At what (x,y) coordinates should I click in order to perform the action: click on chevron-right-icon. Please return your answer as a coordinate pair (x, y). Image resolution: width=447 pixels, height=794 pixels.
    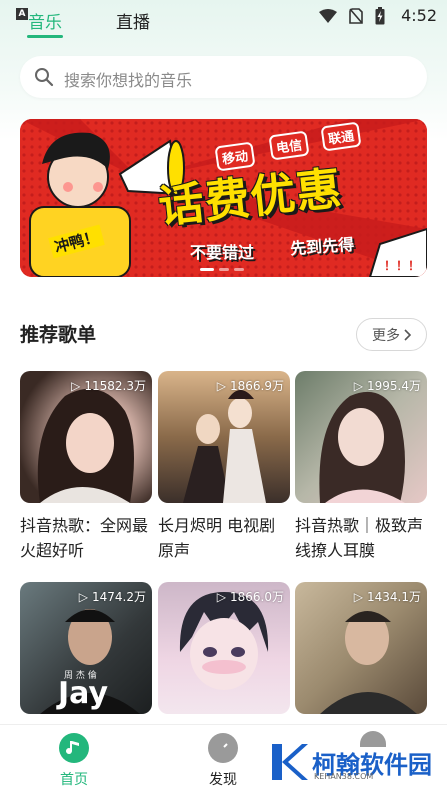
    Looking at the image, I should click on (407, 334).